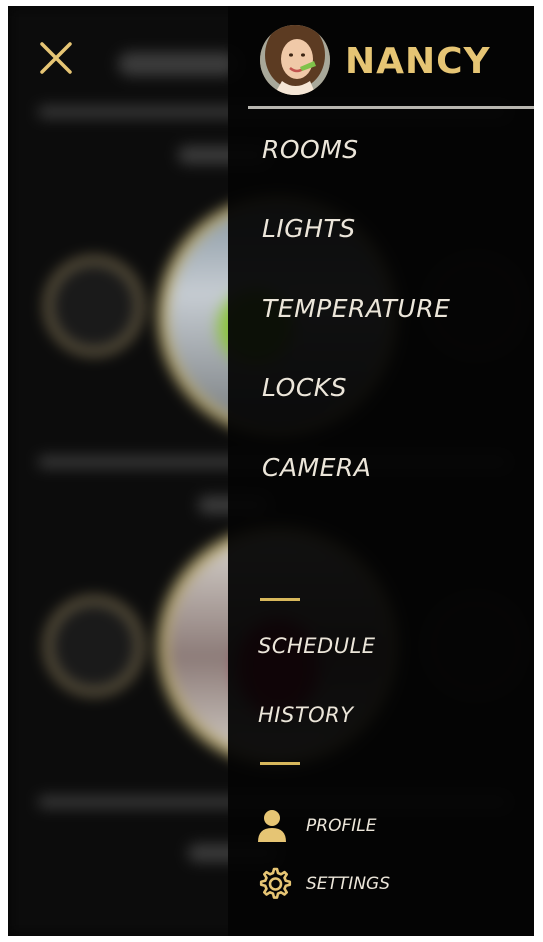  What do you see at coordinates (391, 107) in the screenshot?
I see `header-divider` at bounding box center [391, 107].